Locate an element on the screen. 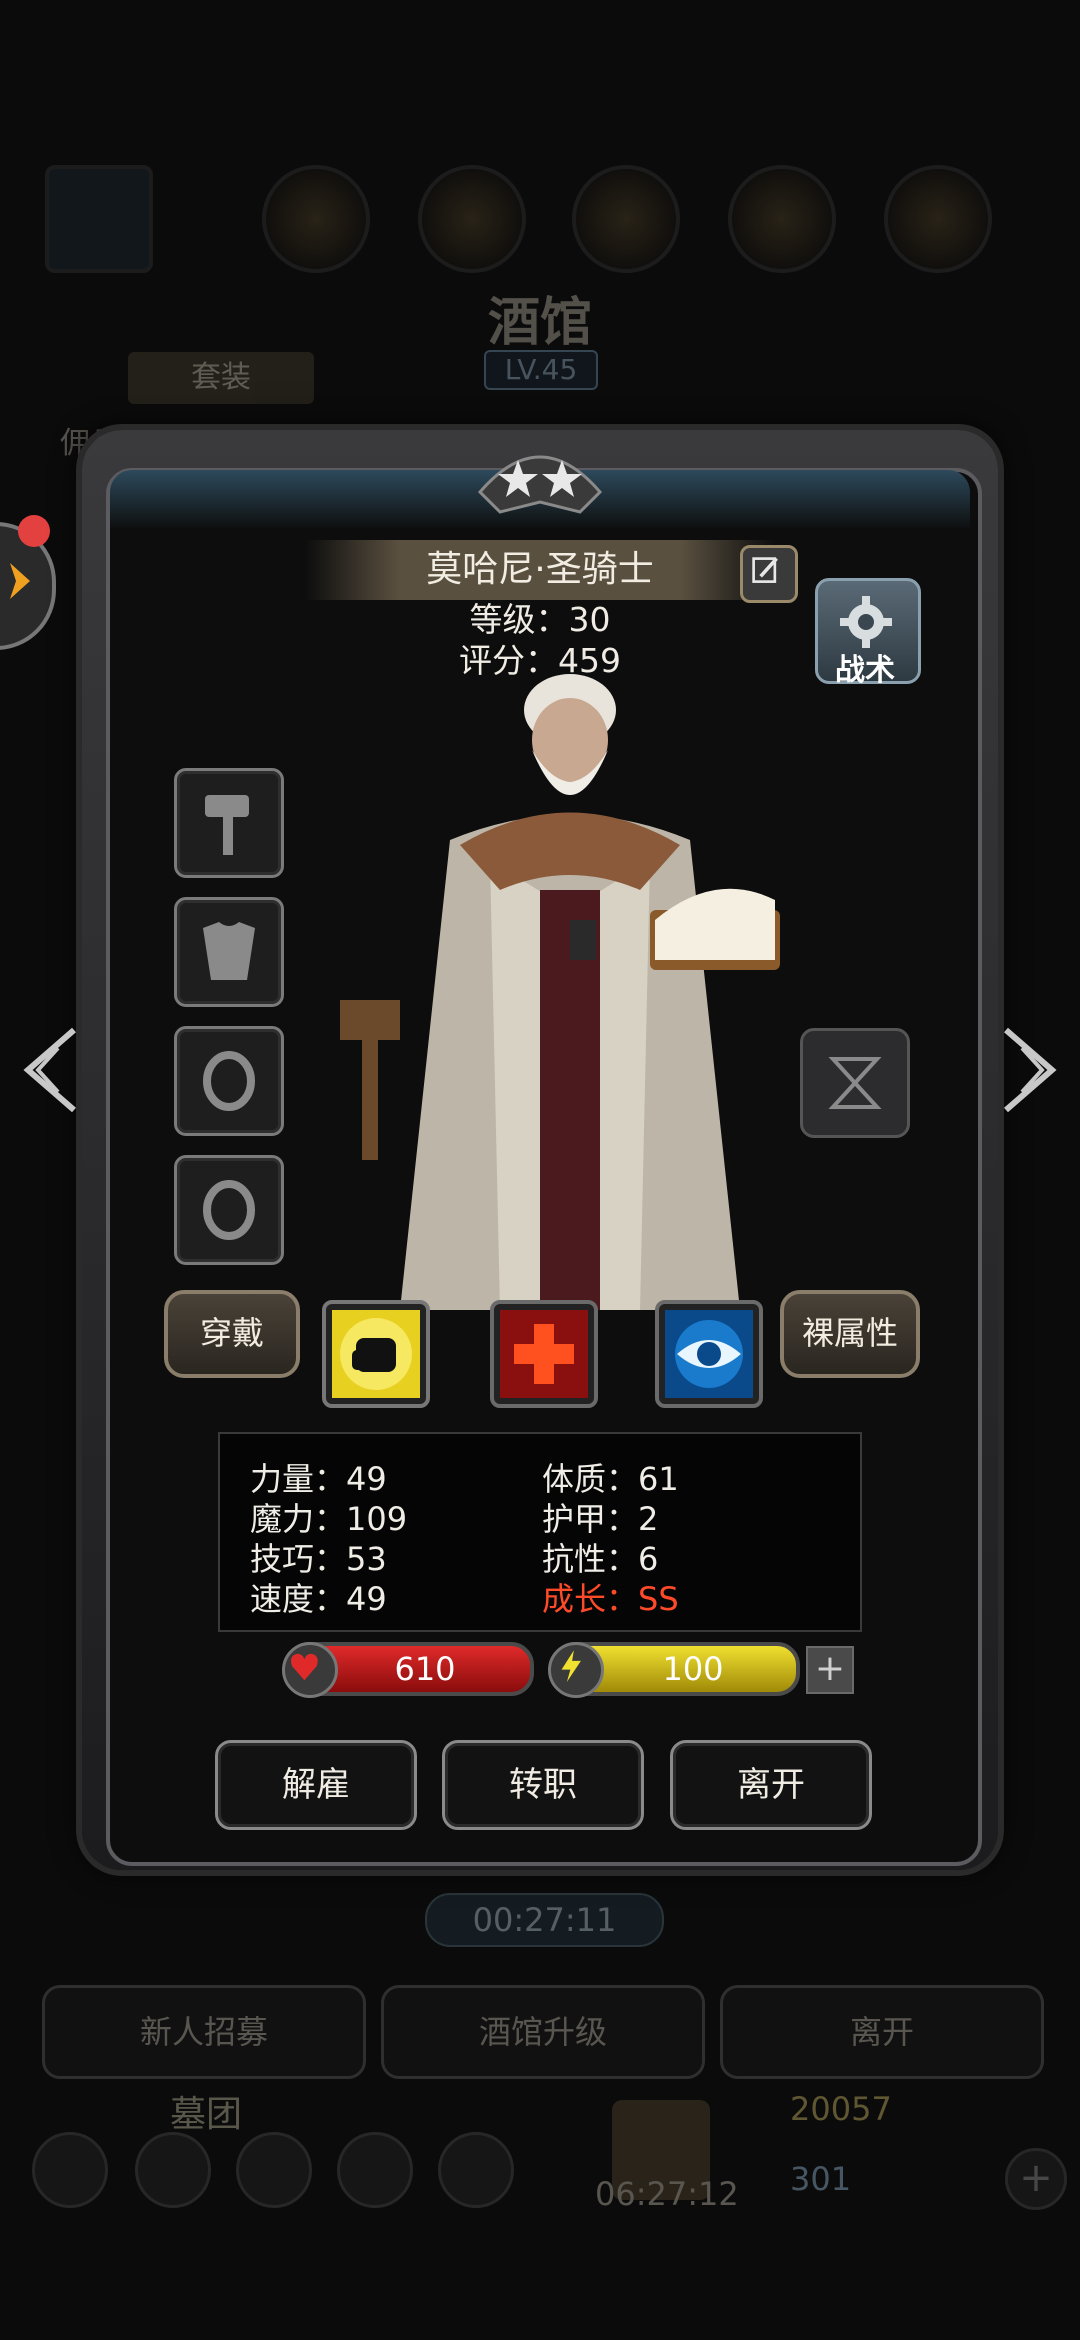 The width and height of the screenshot is (1080, 2340). fist-skill-icon is located at coordinates (376, 1354).